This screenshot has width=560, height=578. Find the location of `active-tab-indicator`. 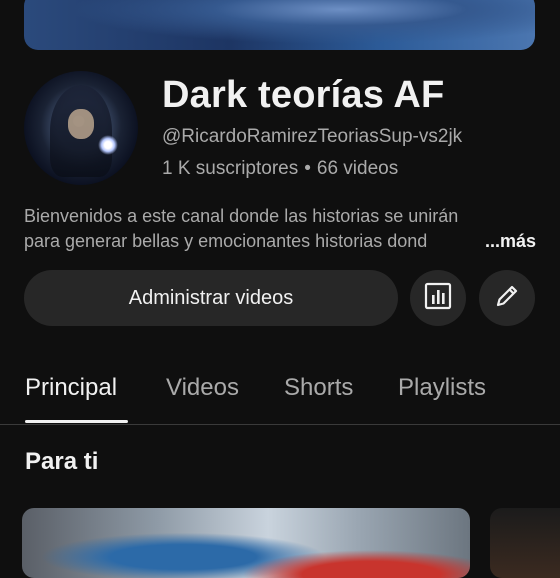

active-tab-indicator is located at coordinates (76, 421).